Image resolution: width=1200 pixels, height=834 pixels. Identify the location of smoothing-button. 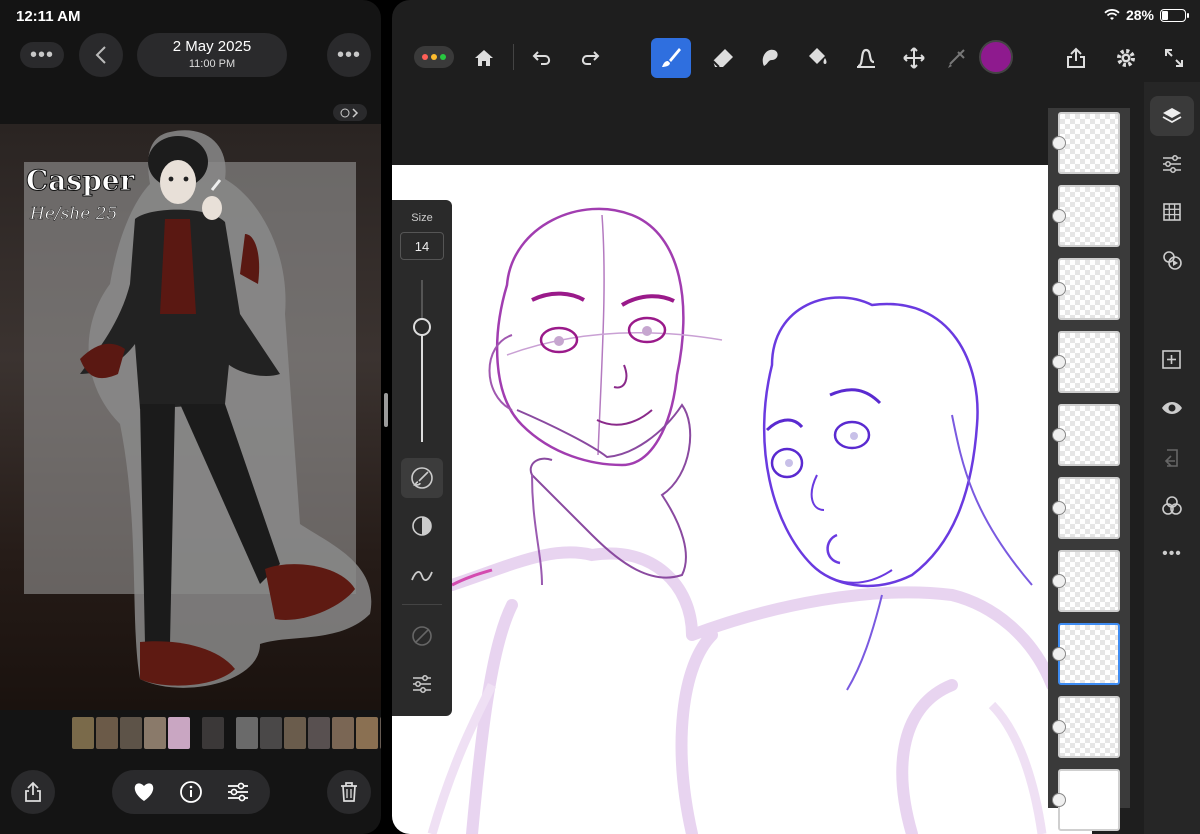
(422, 576).